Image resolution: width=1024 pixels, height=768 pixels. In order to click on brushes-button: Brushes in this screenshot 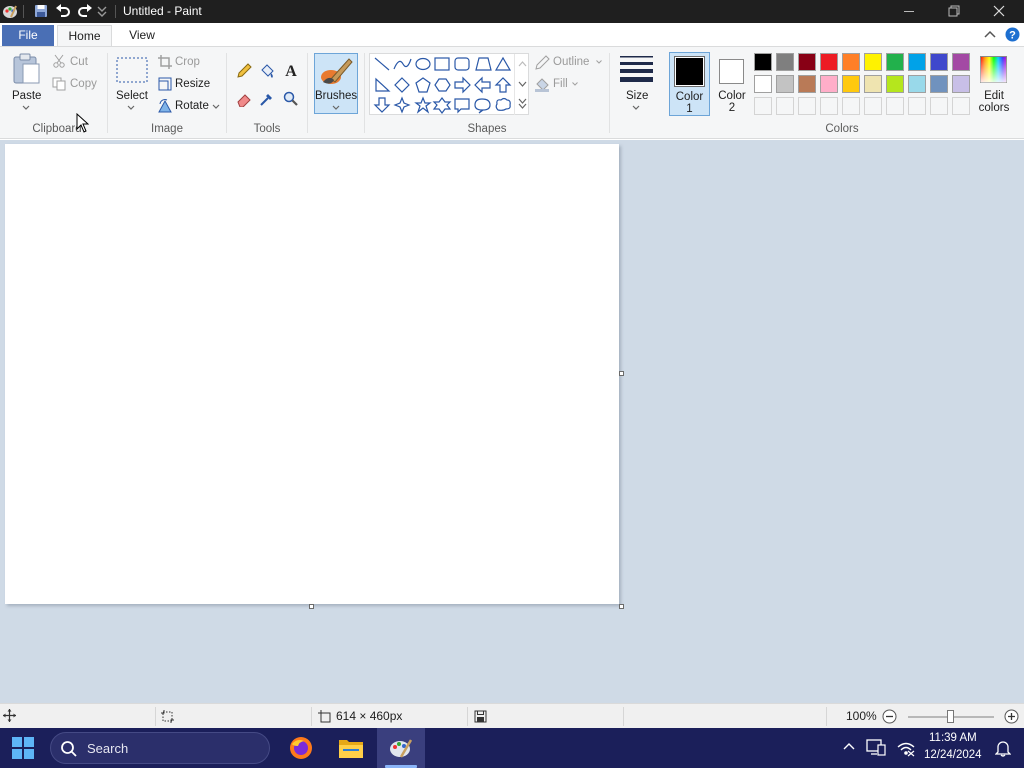, I will do `click(336, 83)`.